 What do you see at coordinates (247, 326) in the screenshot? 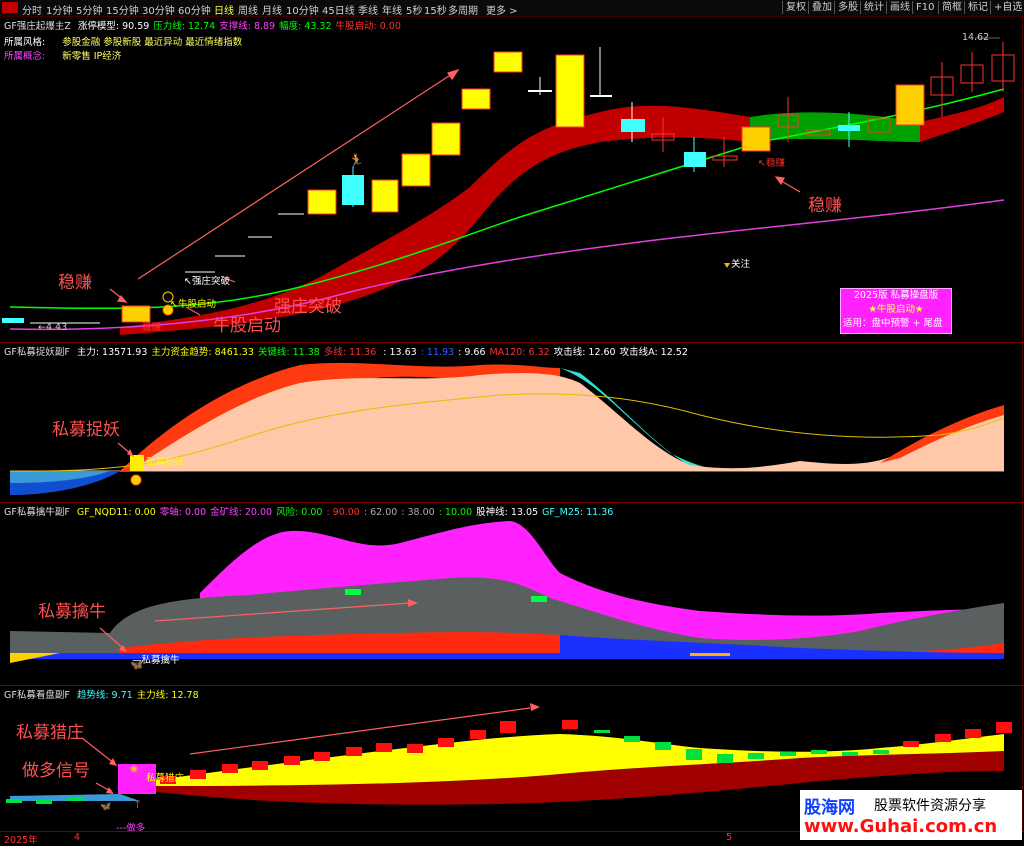
I see `niugu-annotation: 牛股启动` at bounding box center [247, 326].